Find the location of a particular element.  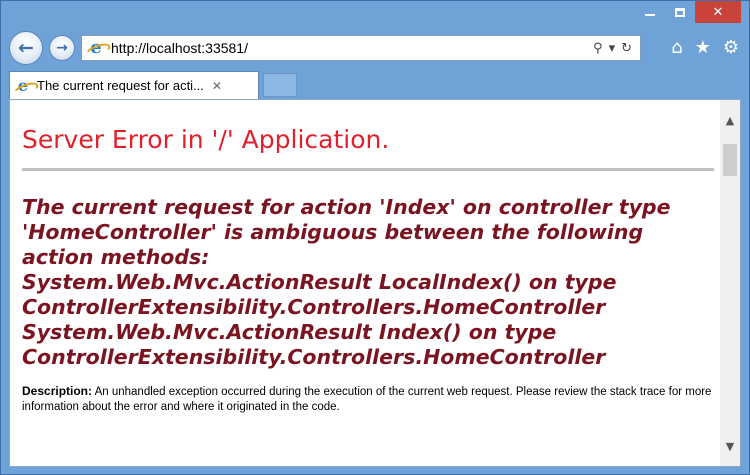

ie-tab-icon: e is located at coordinates (23, 85).